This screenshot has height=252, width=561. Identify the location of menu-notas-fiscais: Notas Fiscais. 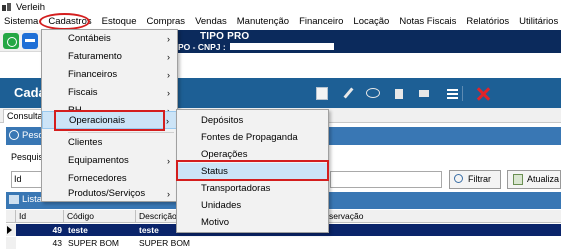
(427, 21).